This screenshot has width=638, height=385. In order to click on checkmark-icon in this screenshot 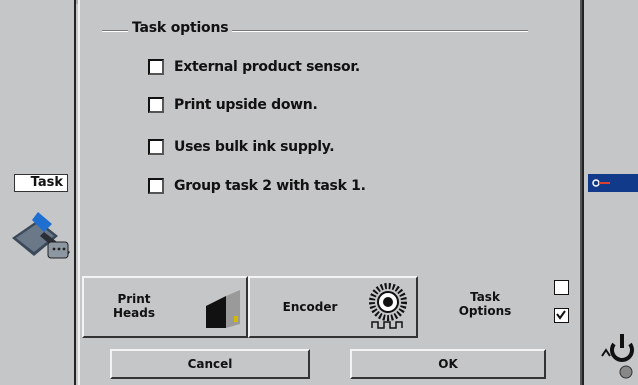, I will do `click(561, 315)`.